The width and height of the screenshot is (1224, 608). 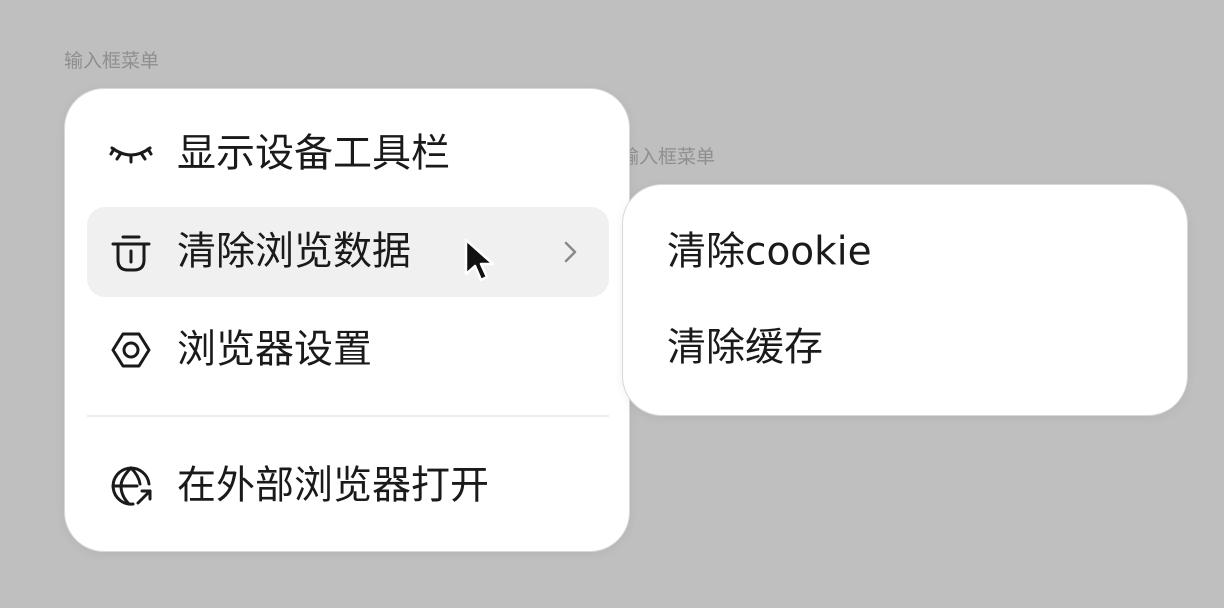 What do you see at coordinates (348, 416) in the screenshot?
I see `menu-divider` at bounding box center [348, 416].